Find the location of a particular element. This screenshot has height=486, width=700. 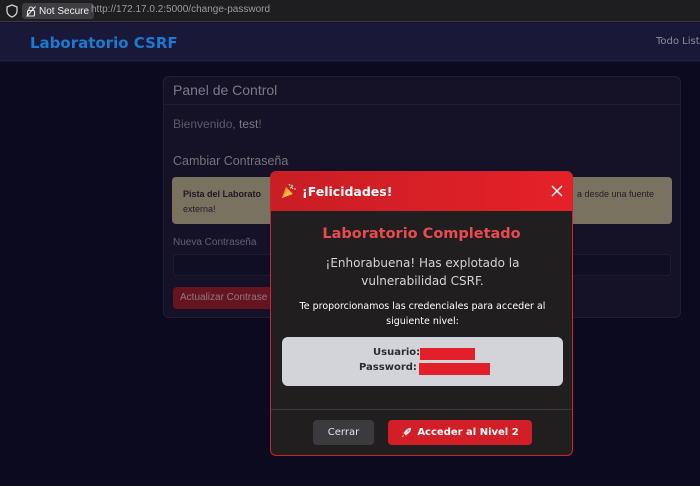

nav-link-todo-list: Todo List is located at coordinates (678, 41).